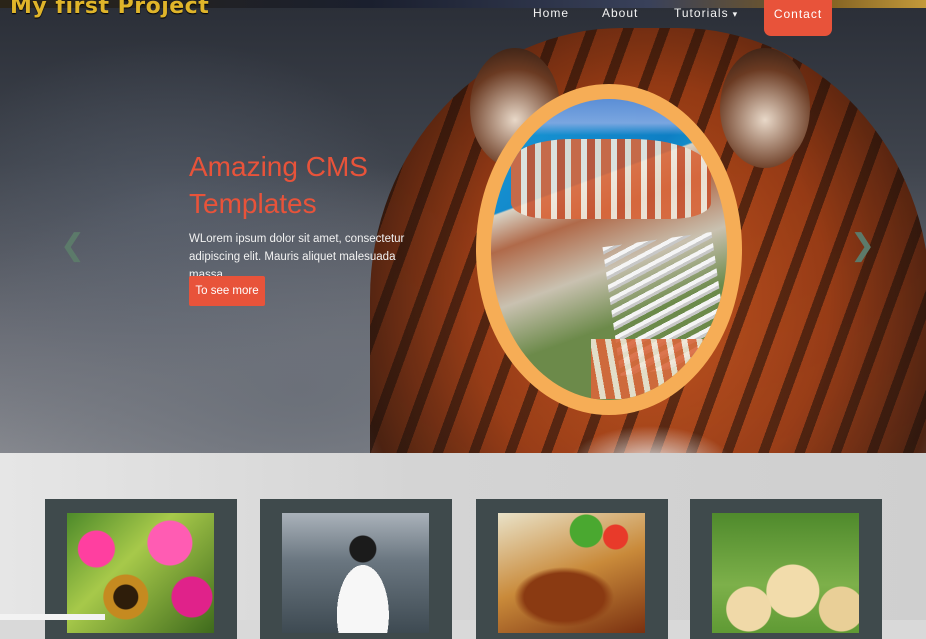  I want to click on grilled-food-thumbnail, so click(571, 573).